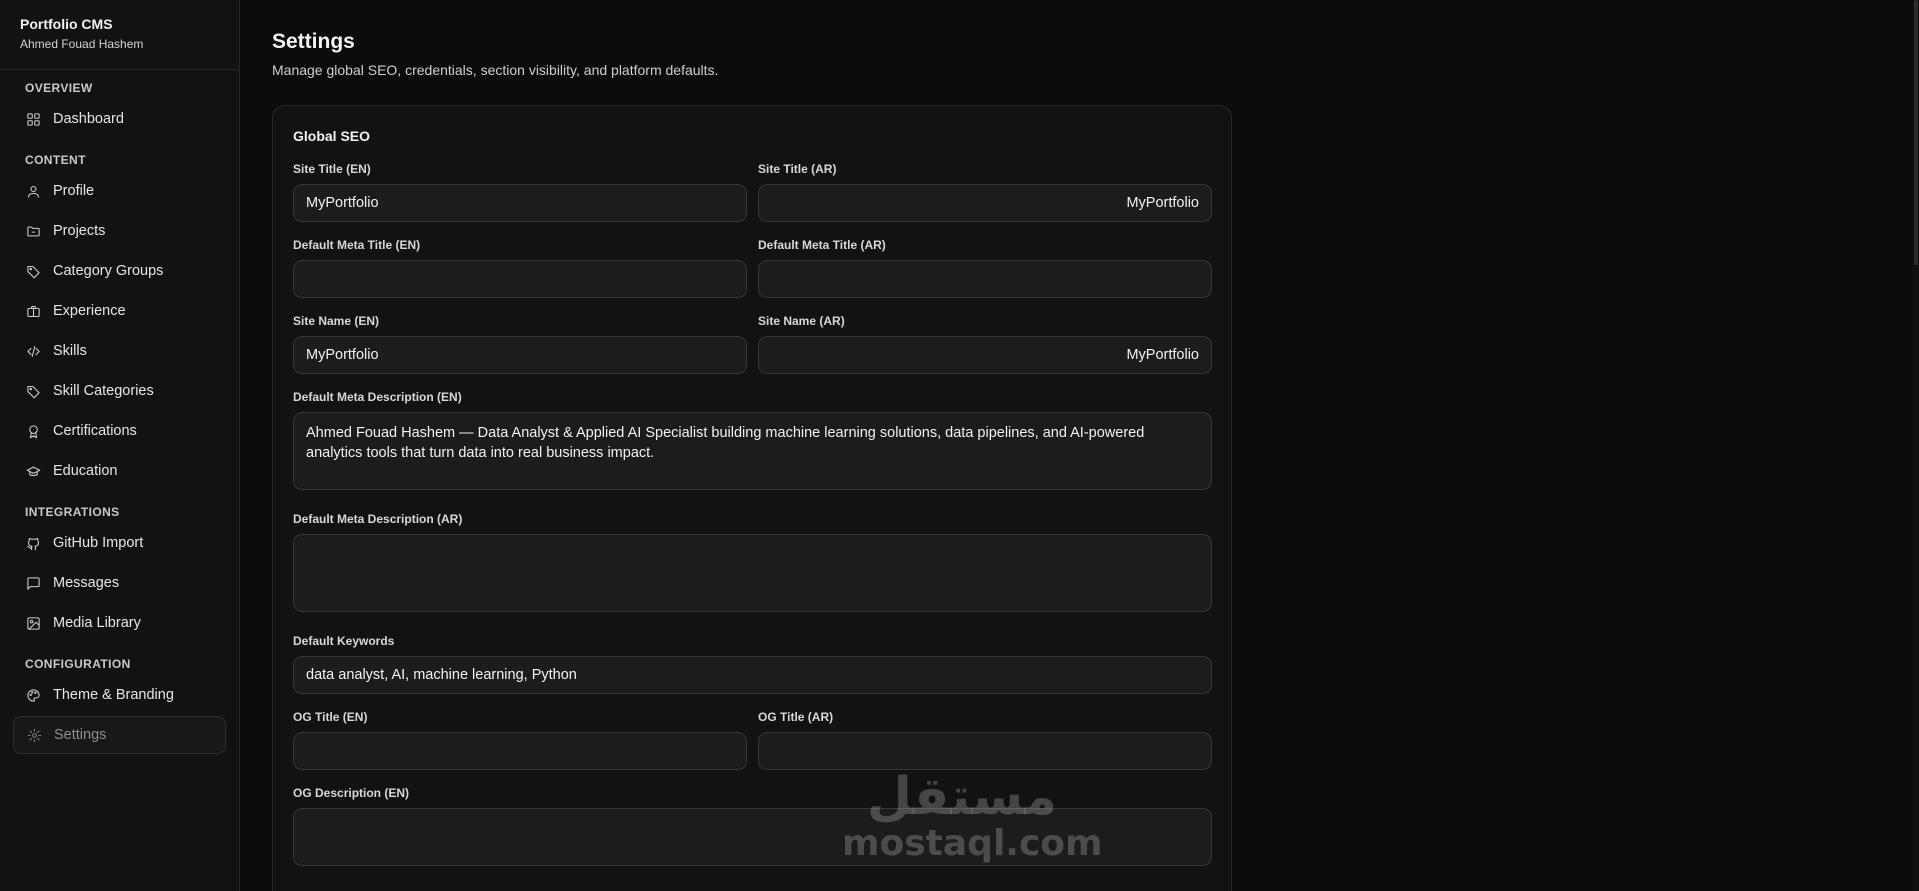  Describe the element at coordinates (520, 203) in the screenshot. I see `site-title-en-input` at that location.